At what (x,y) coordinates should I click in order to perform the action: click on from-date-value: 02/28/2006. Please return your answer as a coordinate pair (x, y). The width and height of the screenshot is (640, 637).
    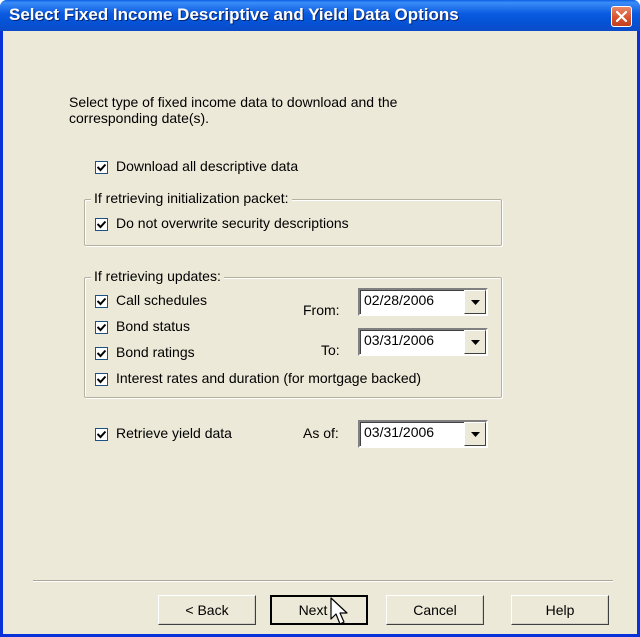
    Looking at the image, I should click on (399, 300).